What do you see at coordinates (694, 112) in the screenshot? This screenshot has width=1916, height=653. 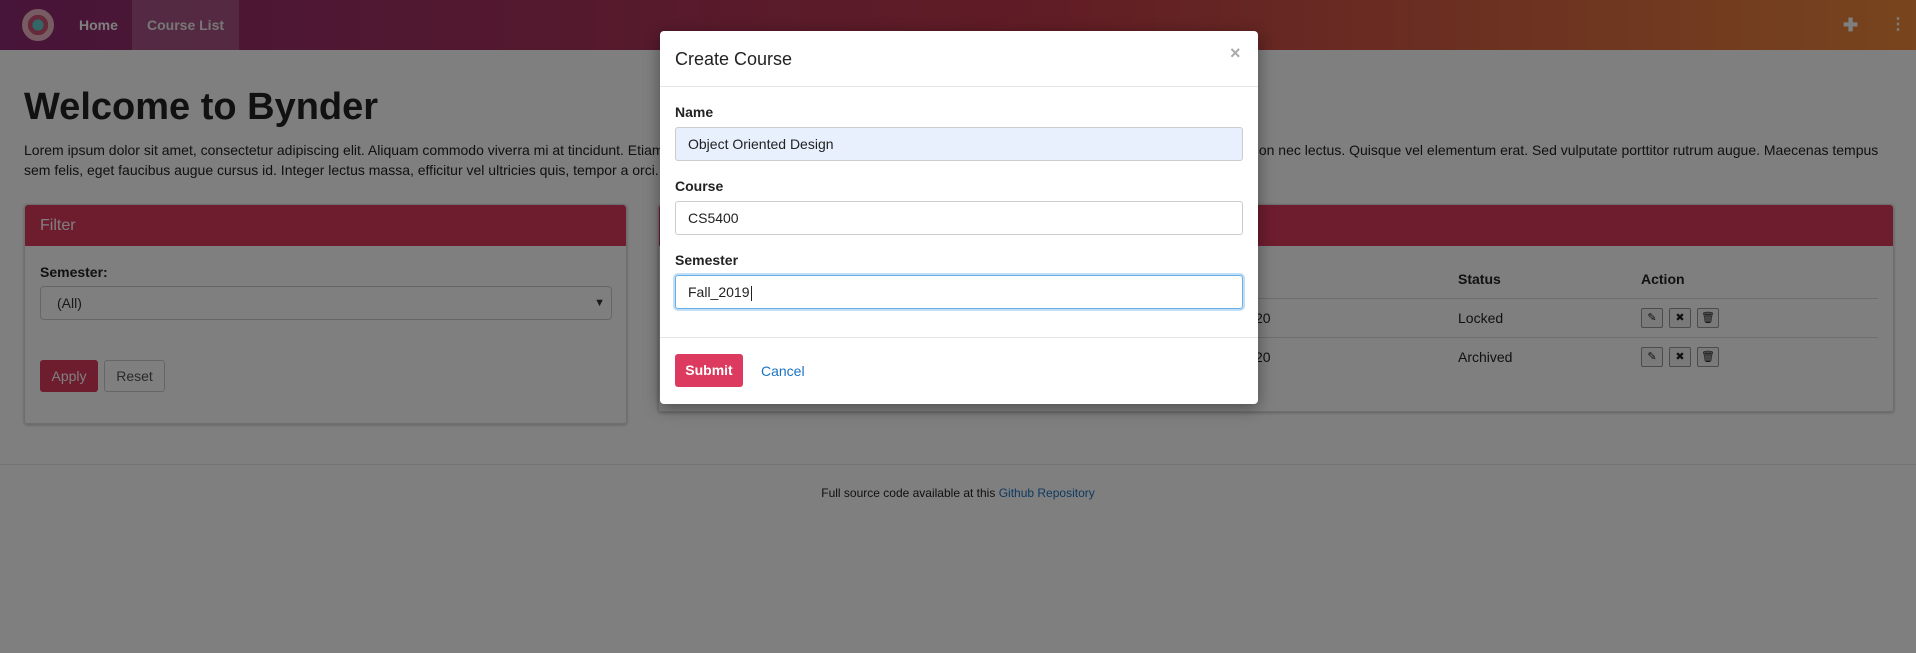 I see `name-field-label: Name` at bounding box center [694, 112].